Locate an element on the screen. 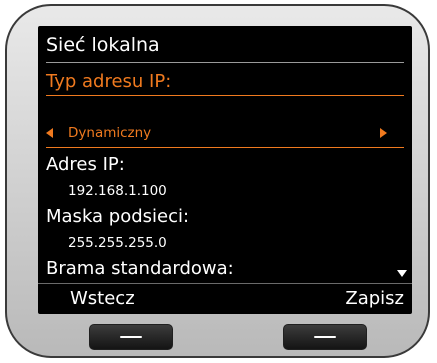  left-hardware-button is located at coordinates (131, 337).